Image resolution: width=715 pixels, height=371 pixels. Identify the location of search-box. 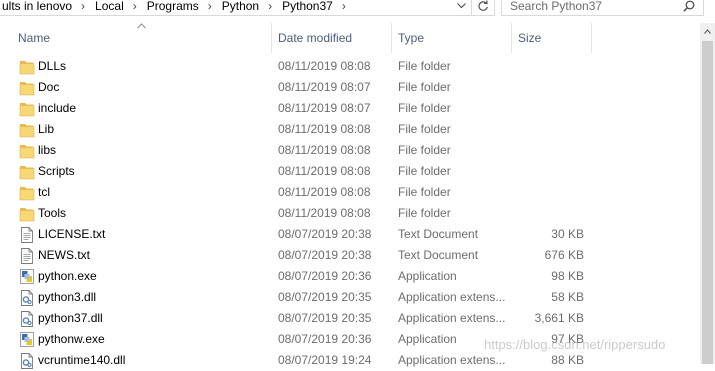
(602, 8).